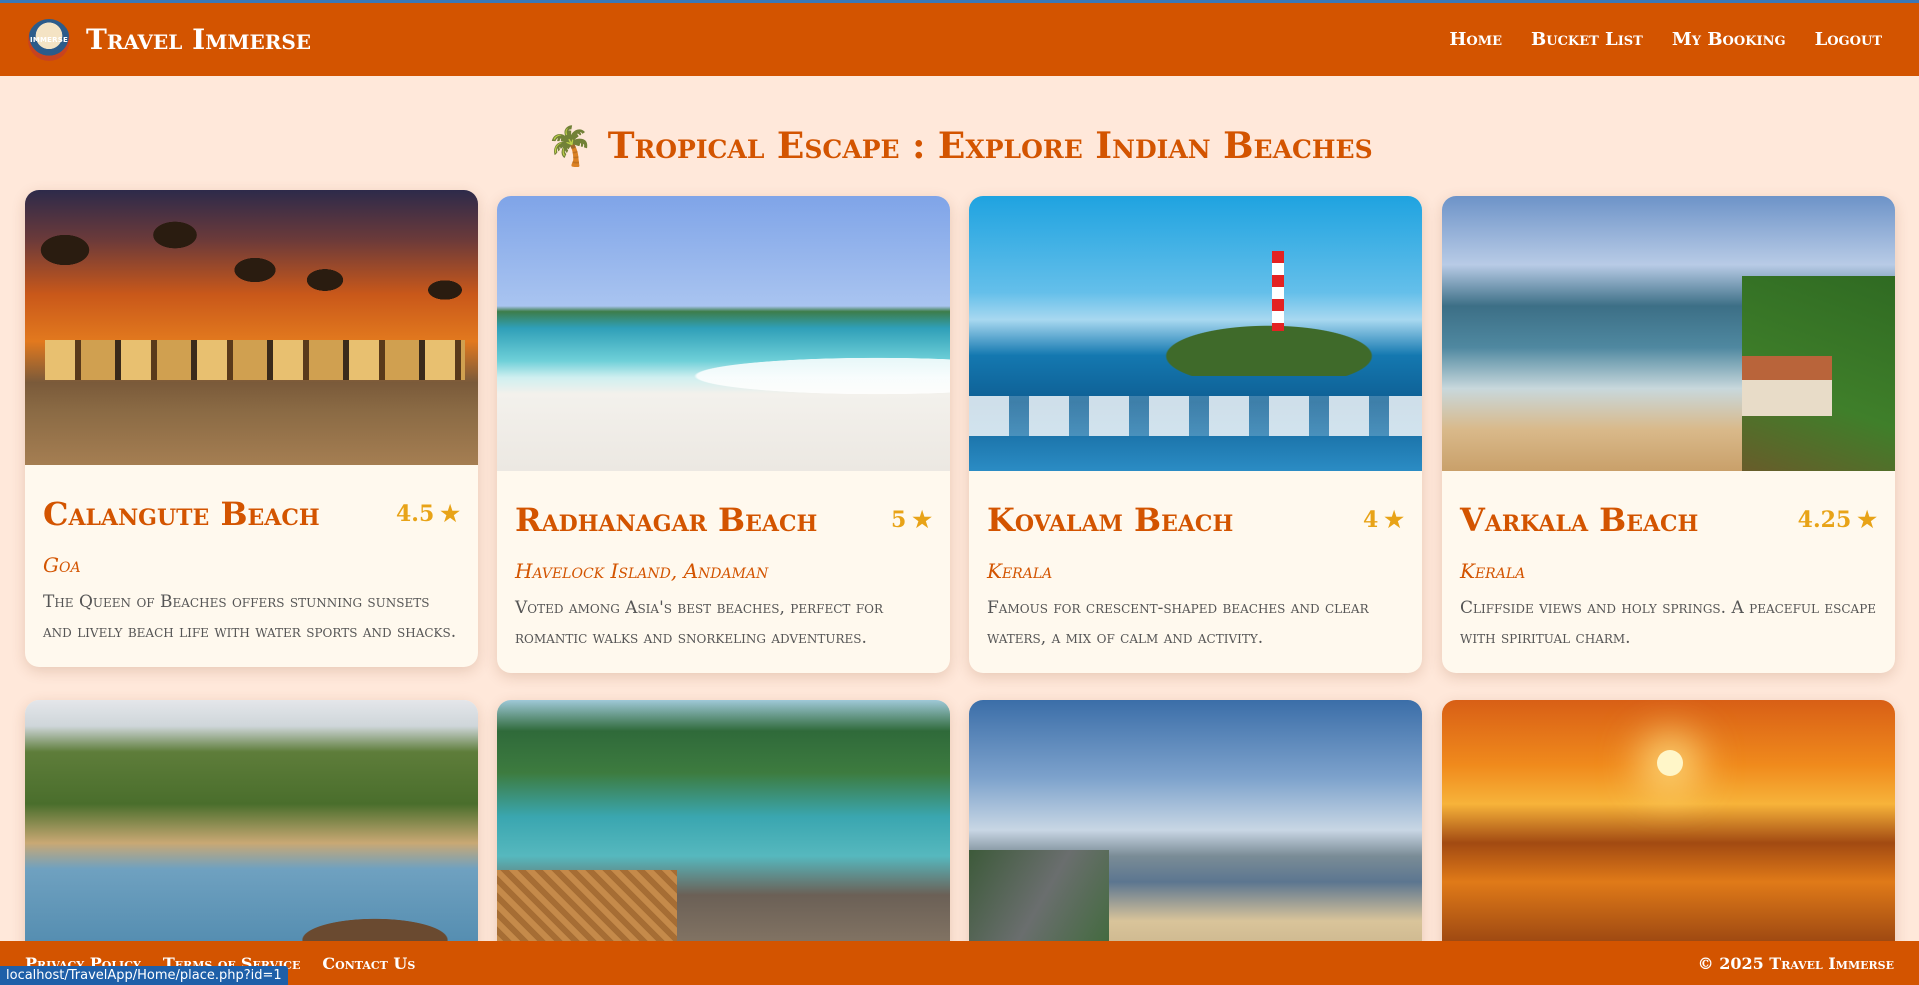 This screenshot has width=1919, height=985. What do you see at coordinates (1787, 386) in the screenshot?
I see `cliff-houses` at bounding box center [1787, 386].